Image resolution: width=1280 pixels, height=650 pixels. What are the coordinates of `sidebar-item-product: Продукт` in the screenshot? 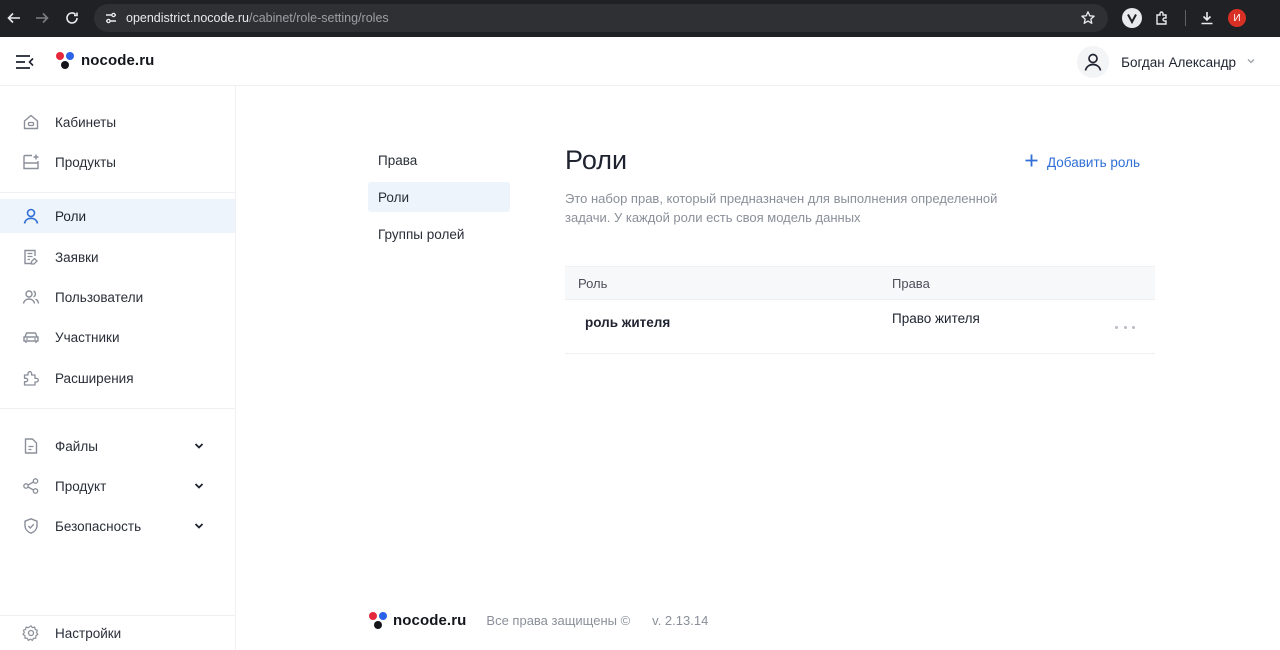 It's located at (117, 486).